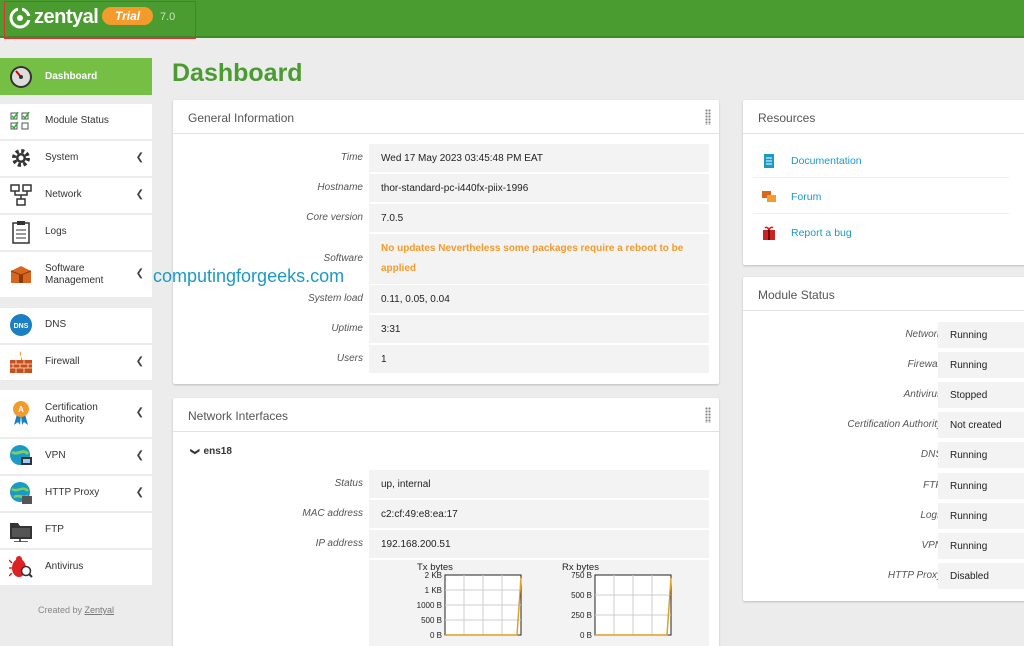 This screenshot has height=646, width=1024. Describe the element at coordinates (806, 197) in the screenshot. I see `forum-link: Forum` at that location.